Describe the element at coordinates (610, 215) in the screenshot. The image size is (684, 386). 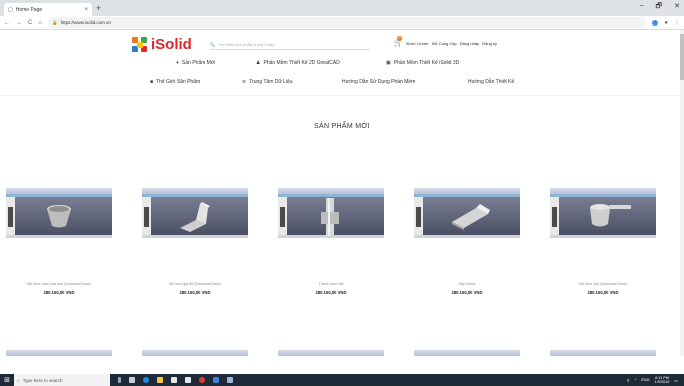
I see `ladle-model-icon` at that location.